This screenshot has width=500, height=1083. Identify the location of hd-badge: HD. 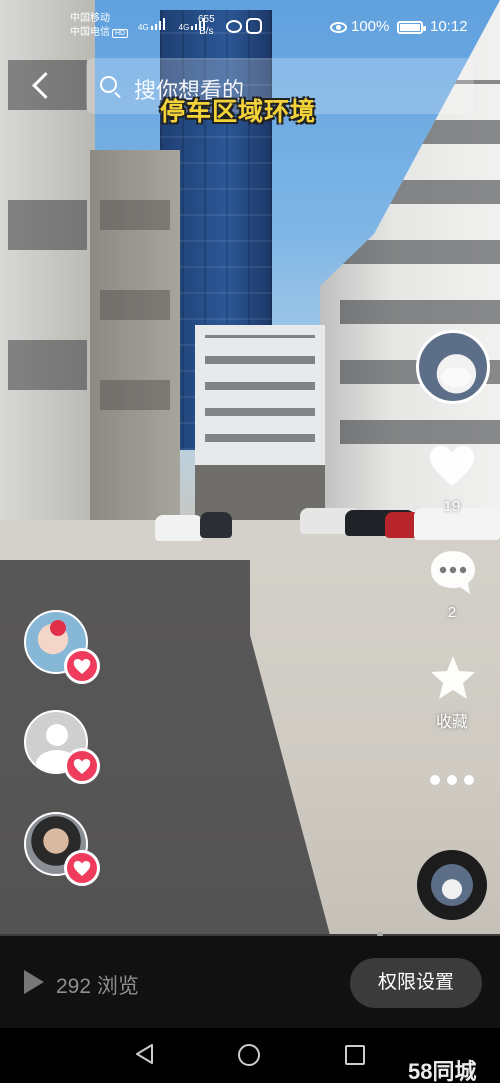
(120, 33).